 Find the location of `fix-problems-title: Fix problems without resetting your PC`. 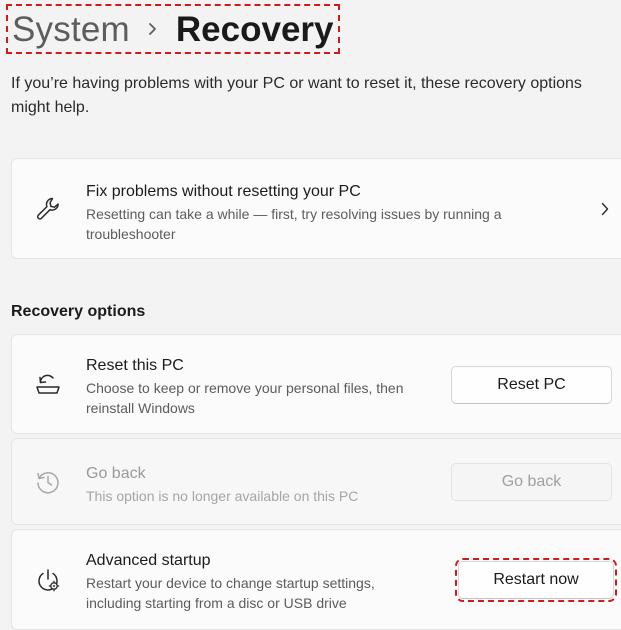

fix-problems-title: Fix problems without resetting your PC is located at coordinates (223, 191).